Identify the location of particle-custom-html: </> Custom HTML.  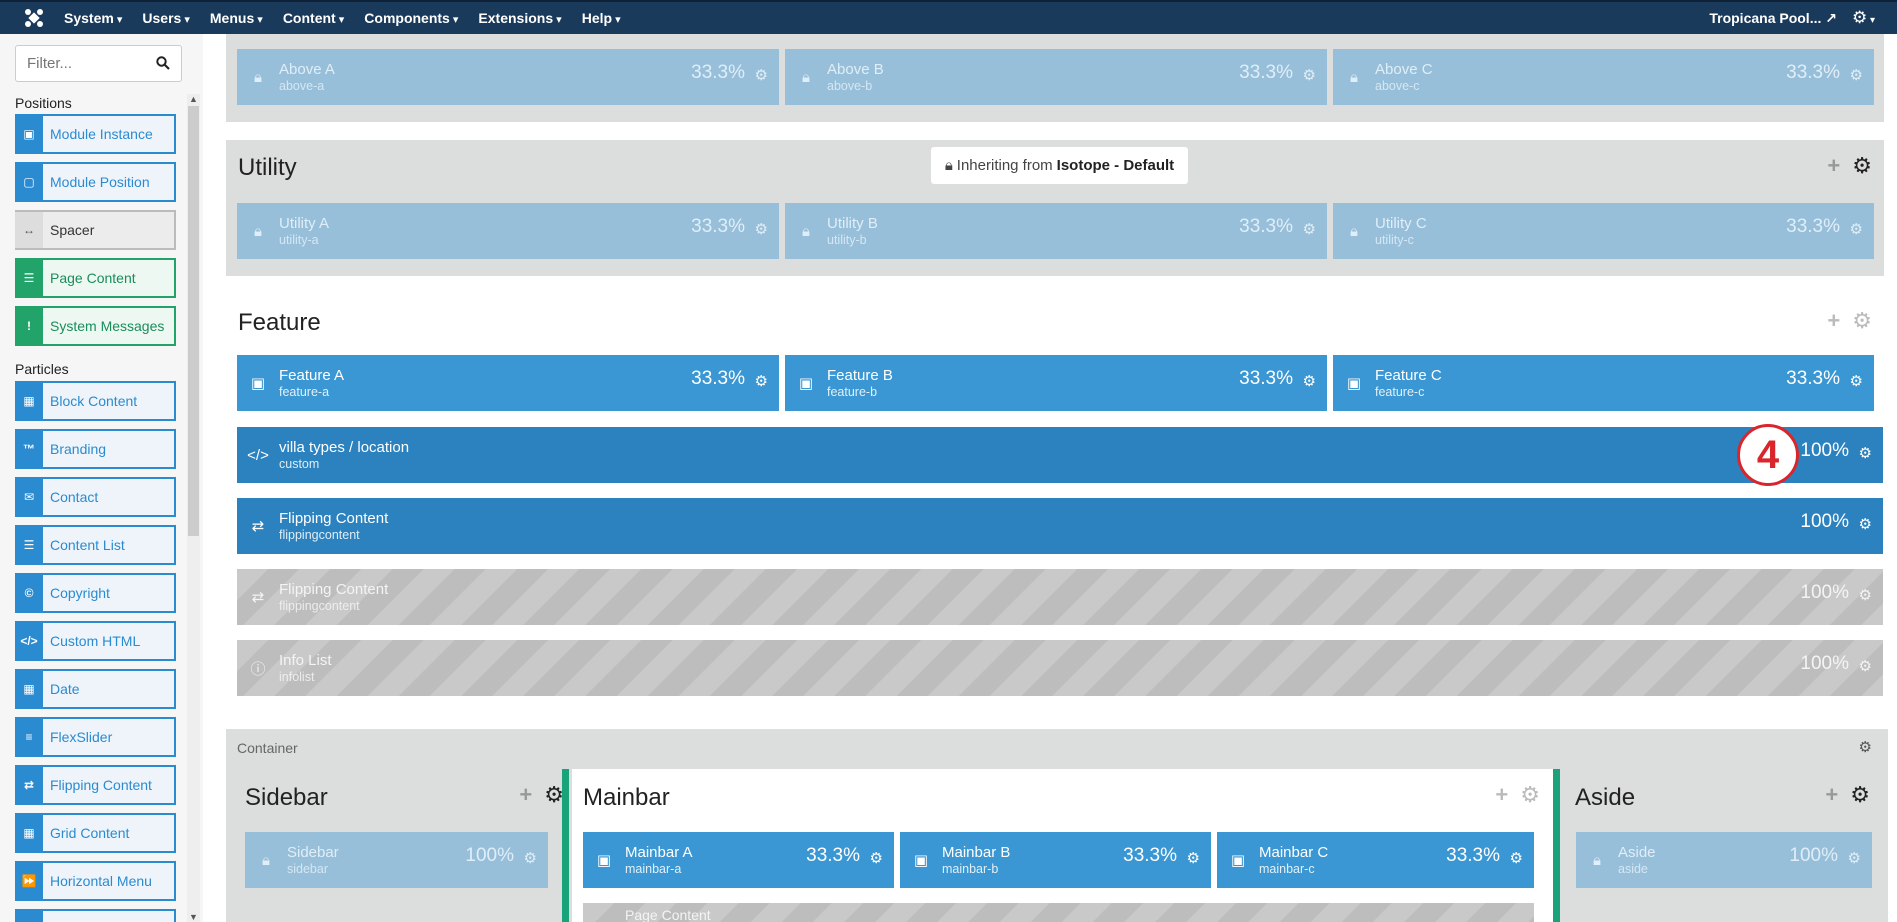
(95, 641).